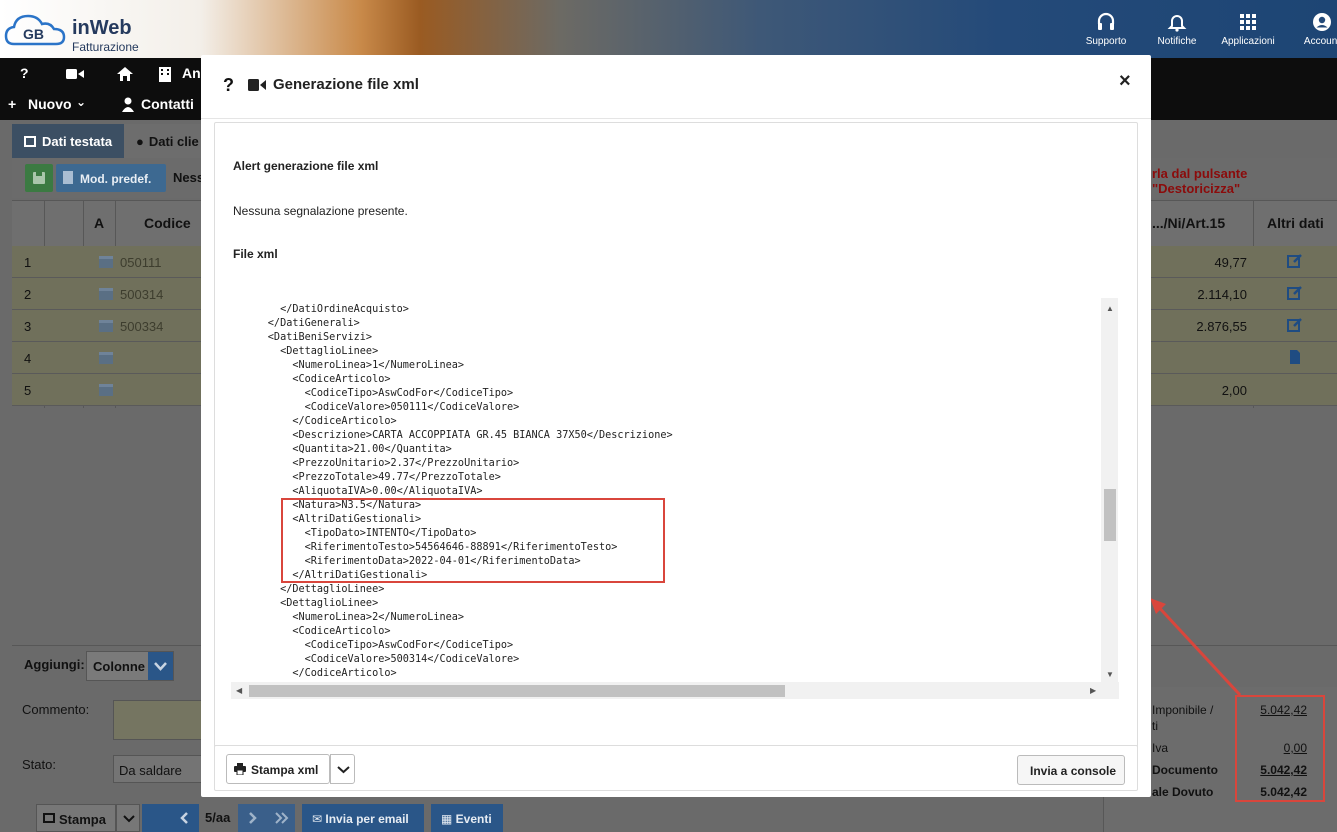 This screenshot has height=832, width=1337. Describe the element at coordinates (676, 87) in the screenshot. I see `modal-header: ? Generazione file xml ×` at that location.